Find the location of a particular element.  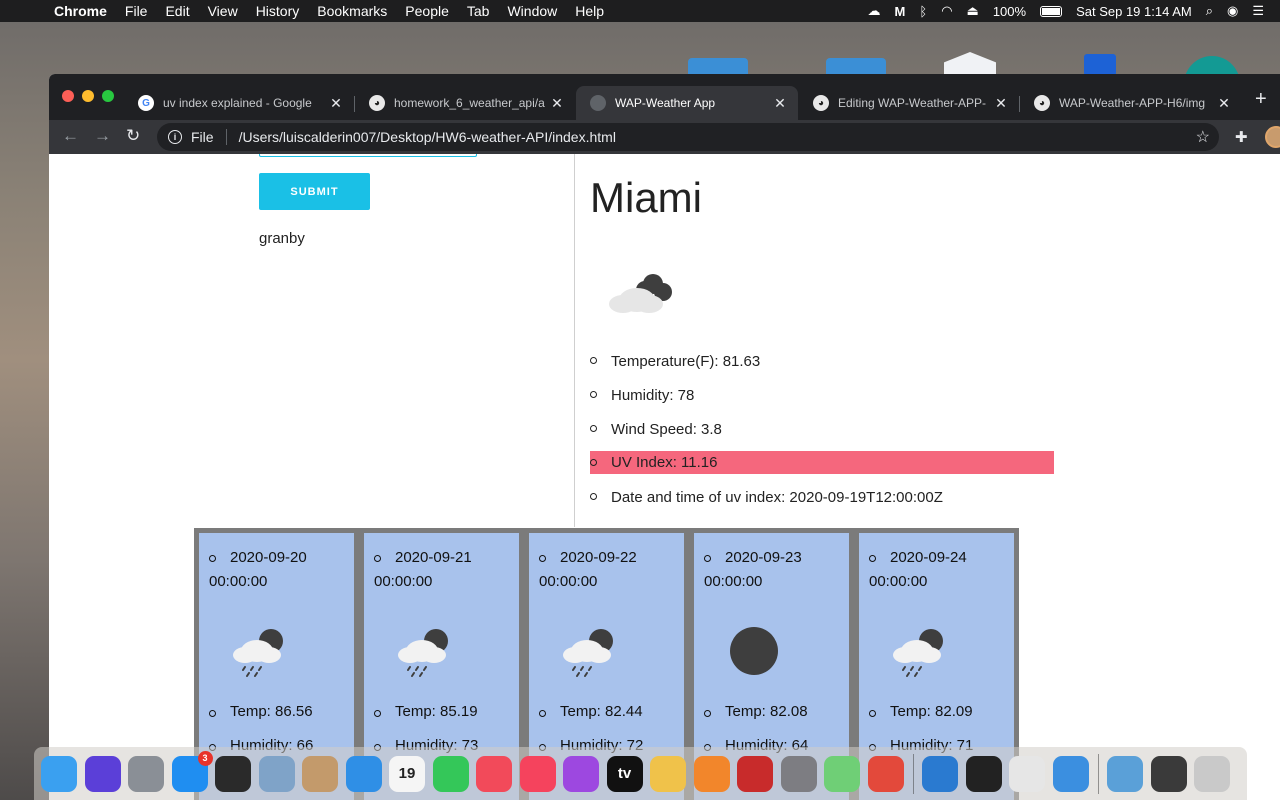

forecast-temp: Temp: 82.44 is located at coordinates (591, 711).